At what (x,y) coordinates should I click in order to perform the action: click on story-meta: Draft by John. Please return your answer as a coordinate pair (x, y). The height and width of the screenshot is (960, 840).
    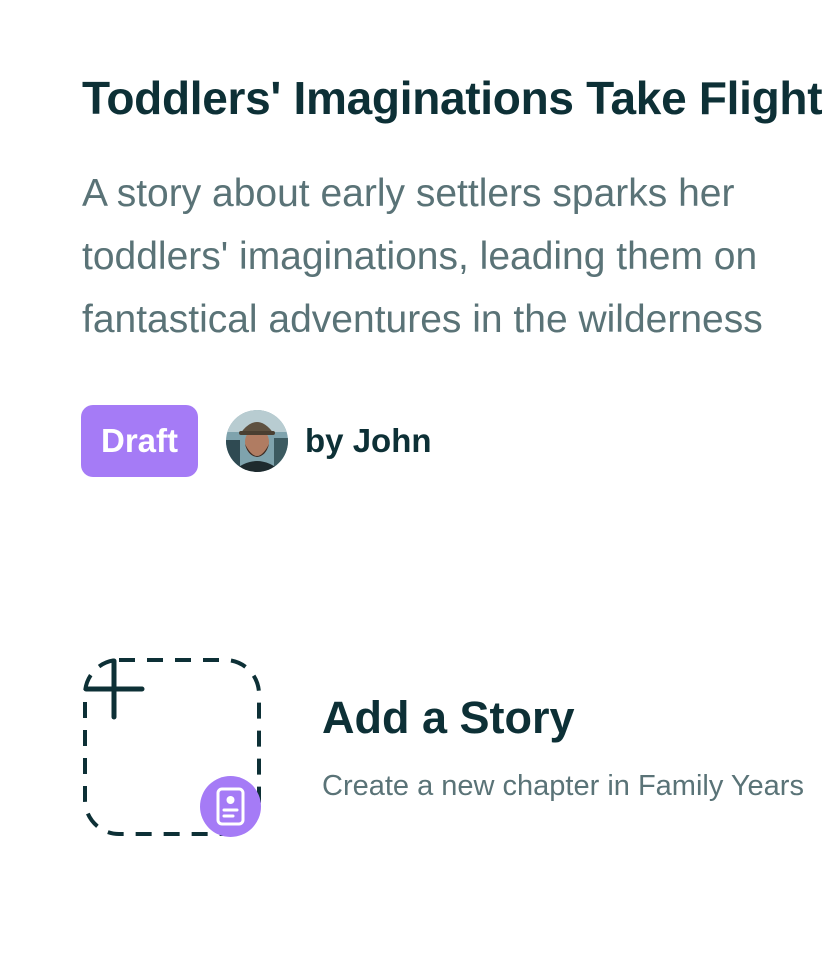
    Looking at the image, I should click on (256, 441).